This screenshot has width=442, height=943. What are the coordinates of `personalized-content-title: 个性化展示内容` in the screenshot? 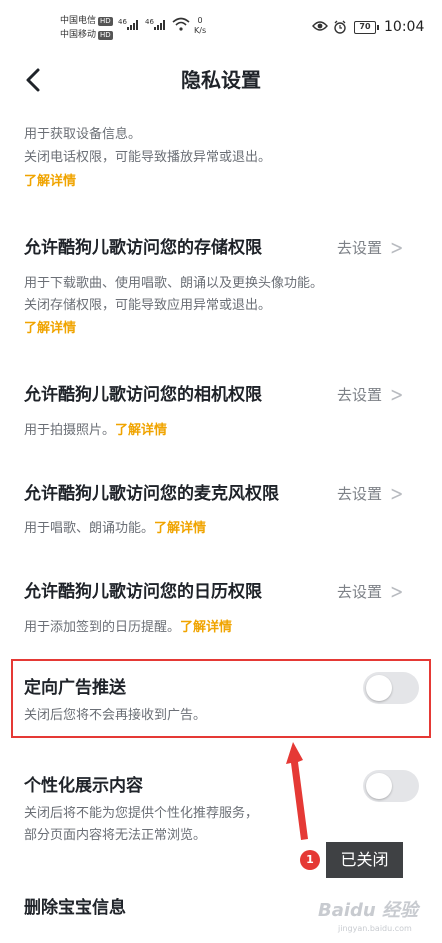 It's located at (83, 786).